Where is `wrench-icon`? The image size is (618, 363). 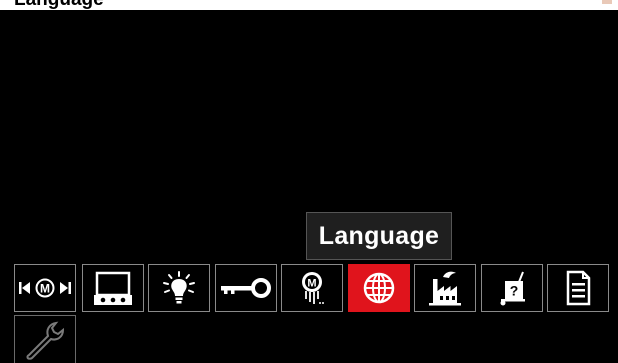
wrench-icon is located at coordinates (45, 340).